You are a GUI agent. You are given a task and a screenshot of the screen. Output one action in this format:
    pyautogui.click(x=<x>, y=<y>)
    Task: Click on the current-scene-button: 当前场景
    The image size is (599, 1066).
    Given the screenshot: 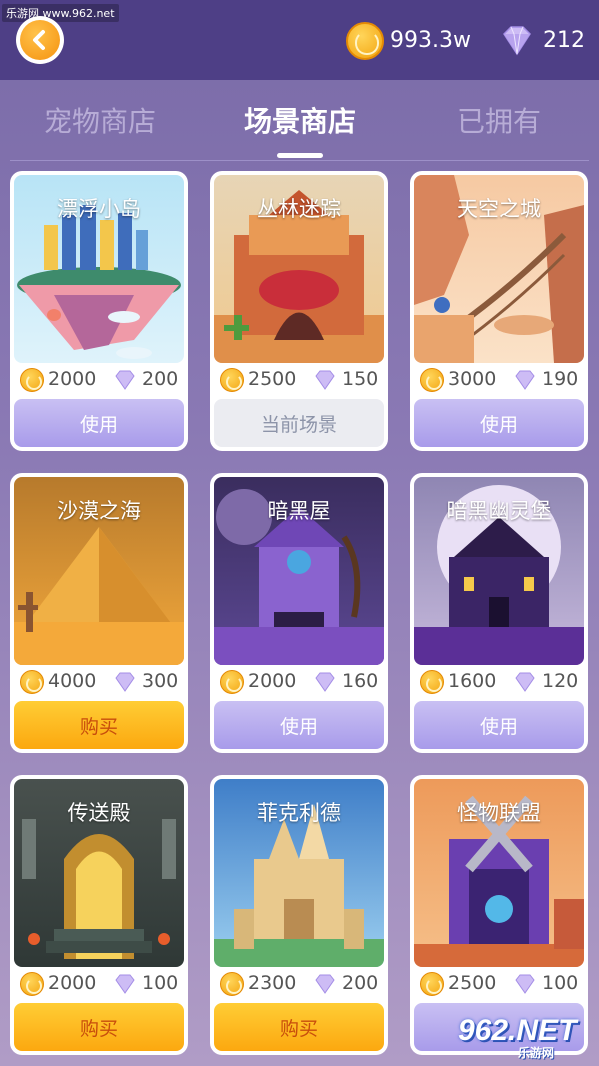 What is the action you would take?
    pyautogui.click(x=299, y=423)
    